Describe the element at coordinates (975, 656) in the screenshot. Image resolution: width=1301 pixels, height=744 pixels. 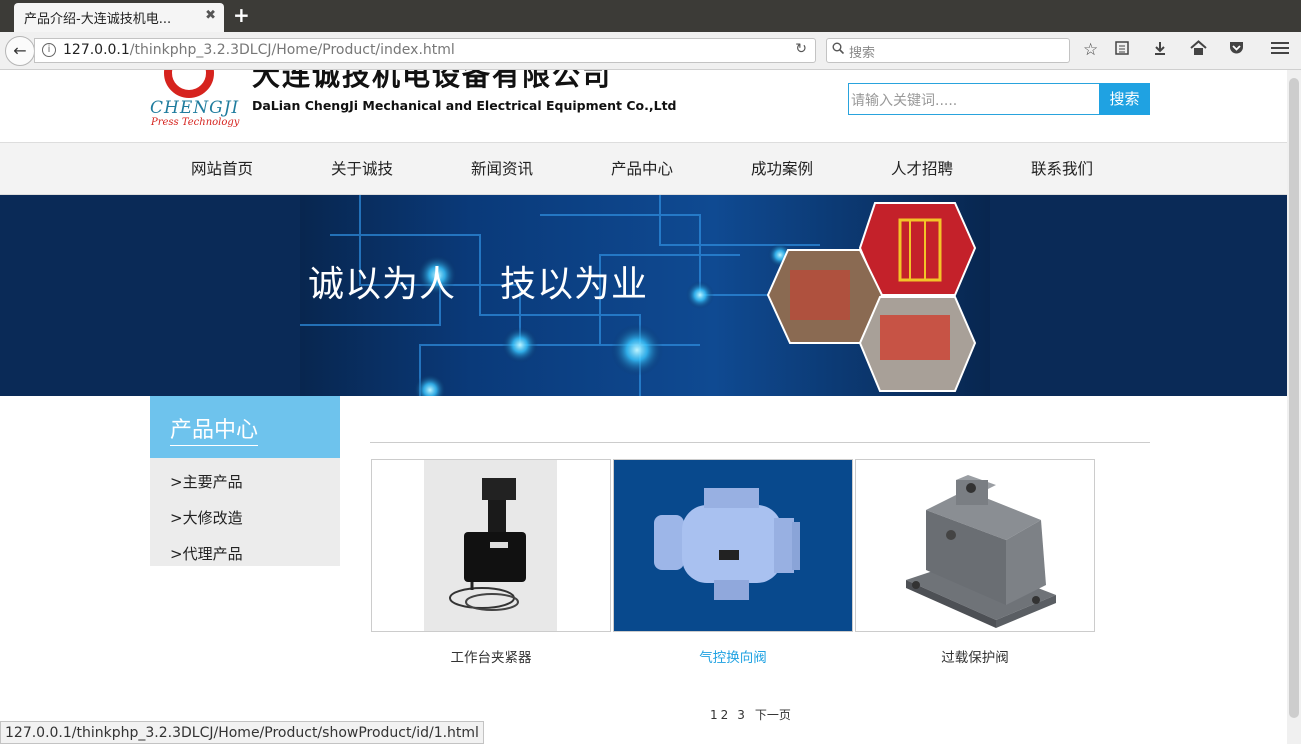
I see `product-name-3: 过载保护阀` at that location.